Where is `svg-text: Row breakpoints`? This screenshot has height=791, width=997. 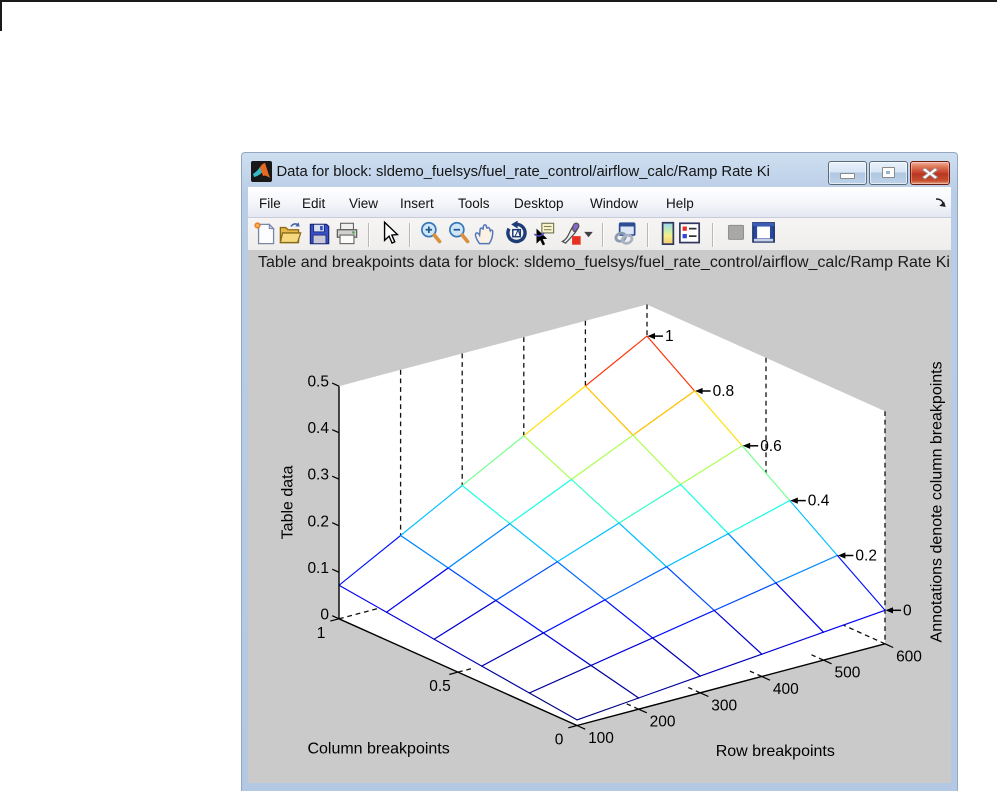
svg-text: Row breakpoints is located at coordinates (775, 751).